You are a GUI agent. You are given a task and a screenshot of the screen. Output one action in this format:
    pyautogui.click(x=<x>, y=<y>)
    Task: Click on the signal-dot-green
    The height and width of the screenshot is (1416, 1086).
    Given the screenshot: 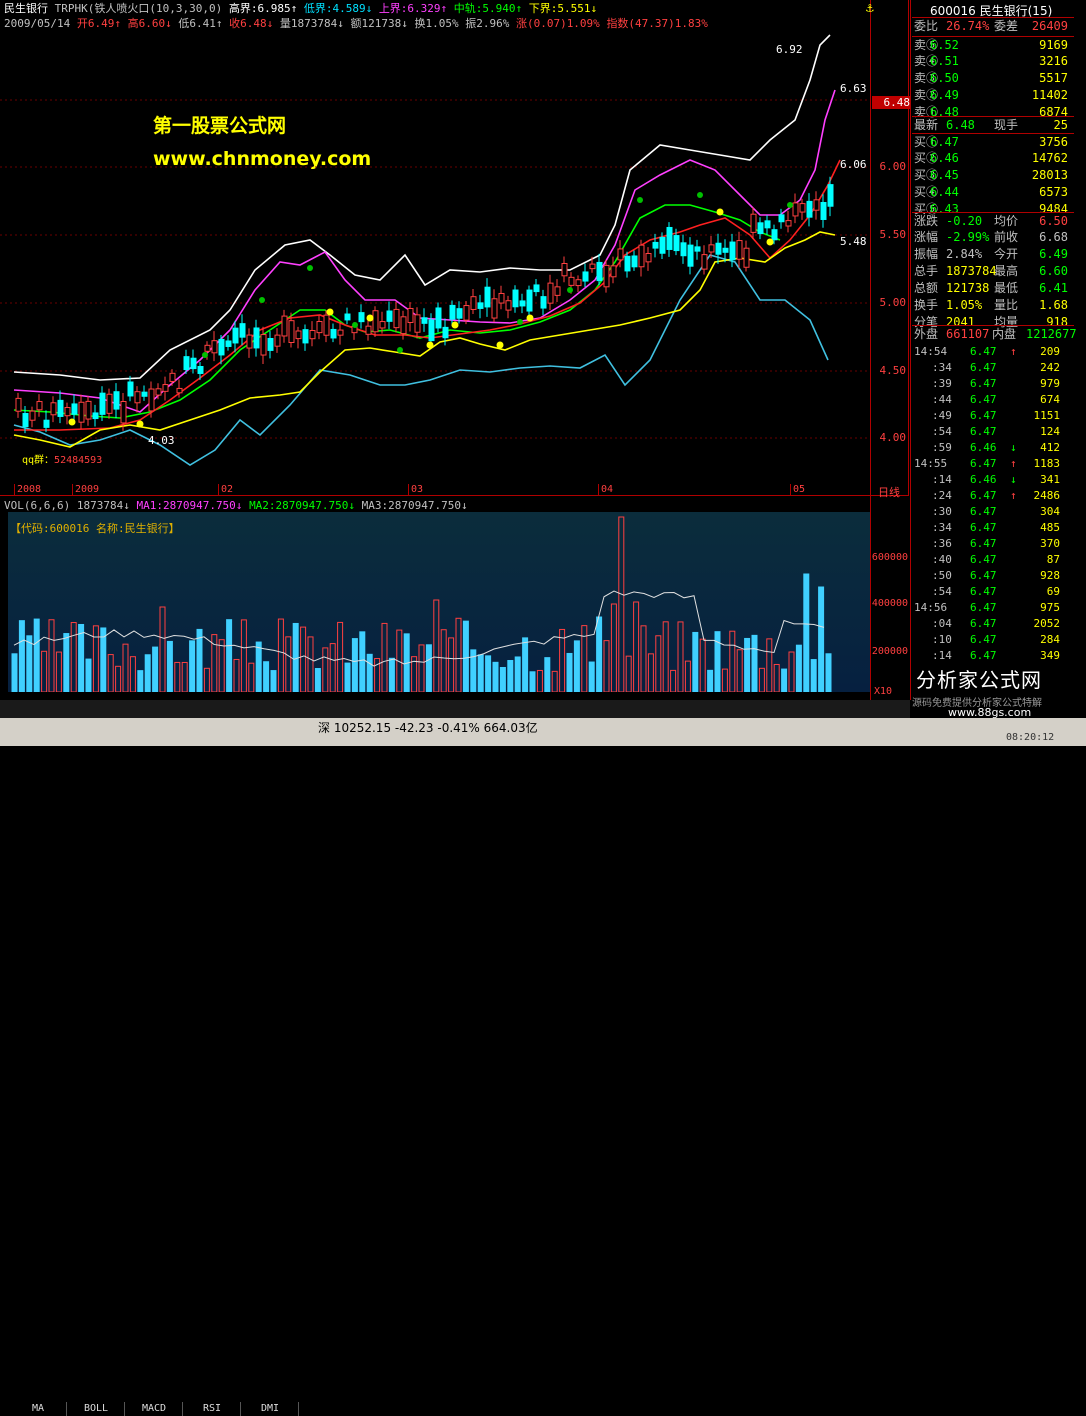 What is the action you would take?
    pyautogui.click(x=310, y=268)
    